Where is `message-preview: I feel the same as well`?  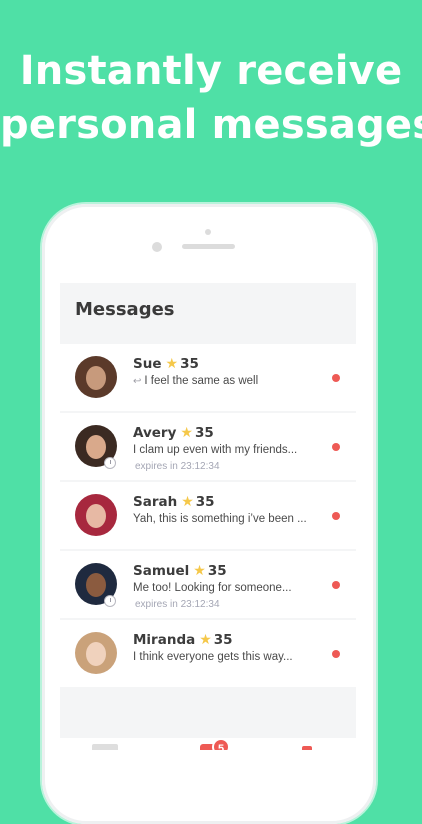
message-preview: I feel the same as well is located at coordinates (201, 381).